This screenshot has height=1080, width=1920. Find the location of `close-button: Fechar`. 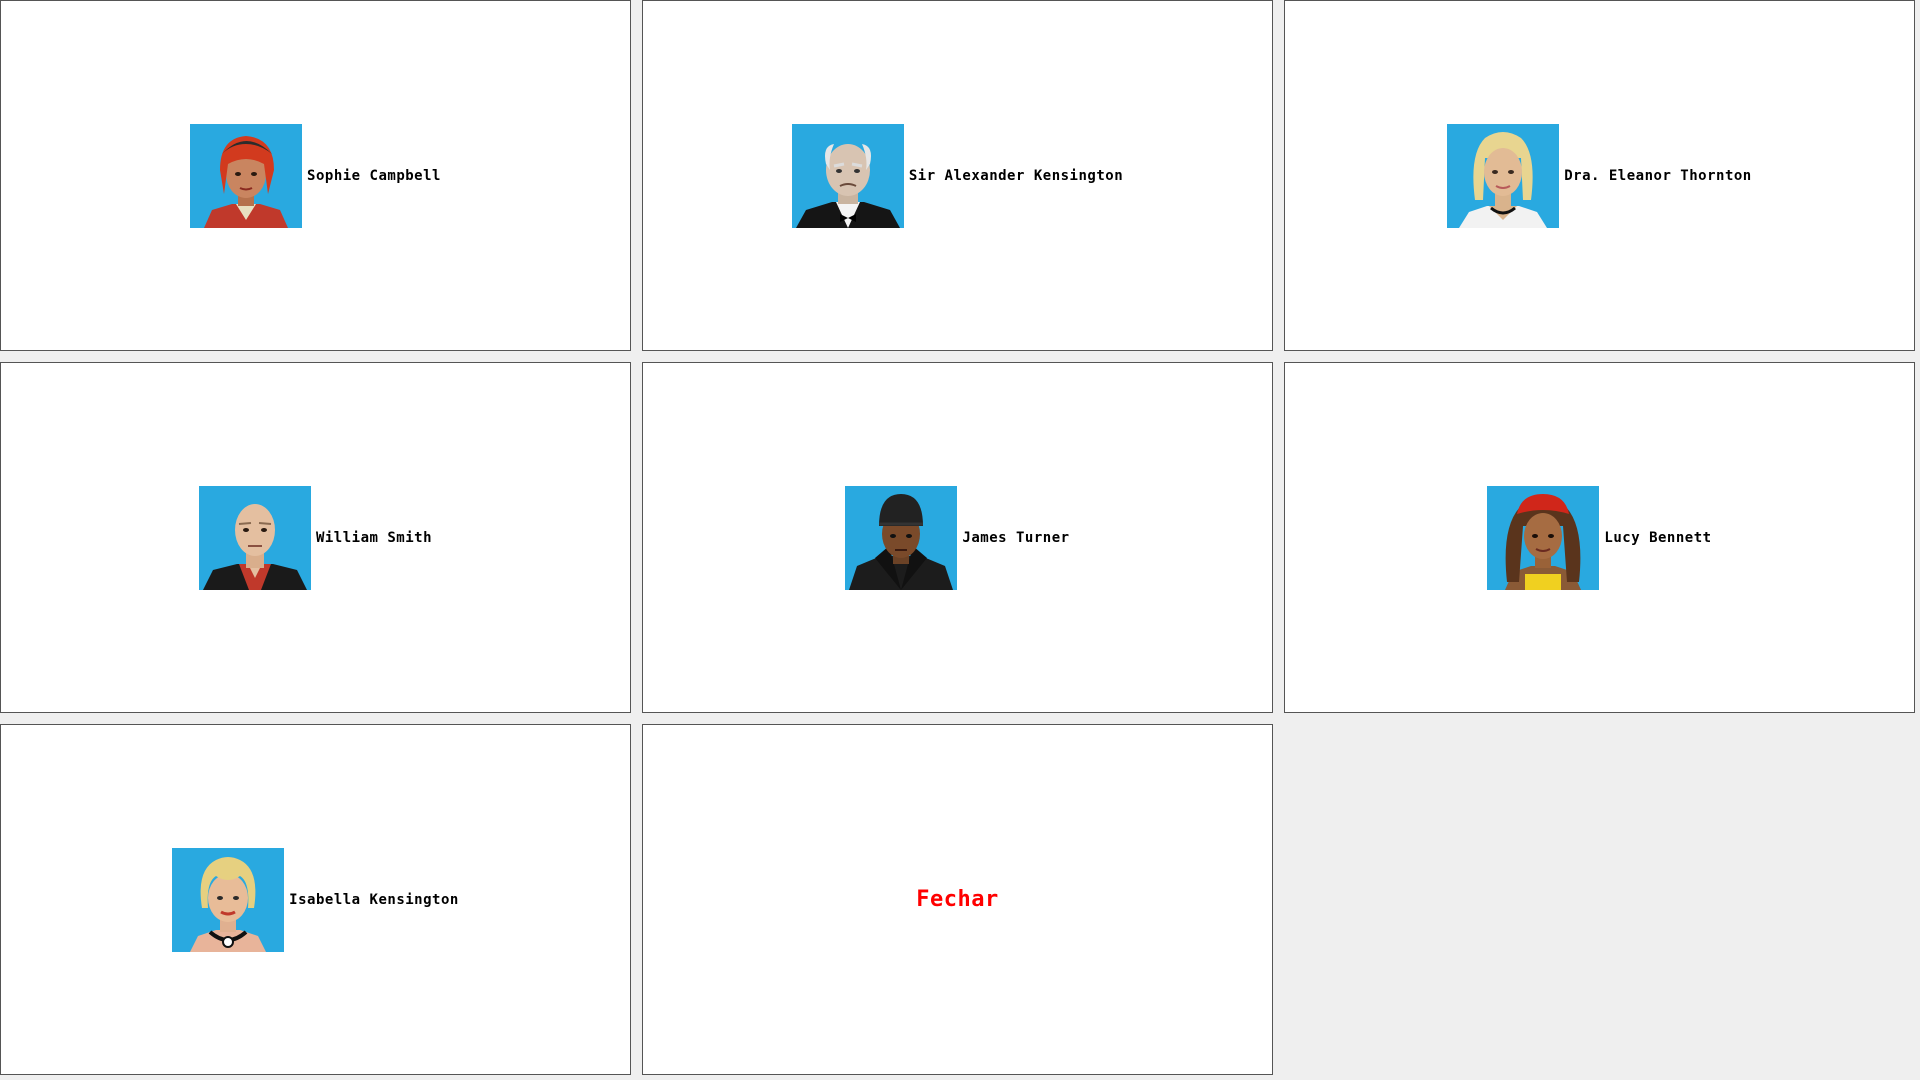

close-button: Fechar is located at coordinates (957, 899).